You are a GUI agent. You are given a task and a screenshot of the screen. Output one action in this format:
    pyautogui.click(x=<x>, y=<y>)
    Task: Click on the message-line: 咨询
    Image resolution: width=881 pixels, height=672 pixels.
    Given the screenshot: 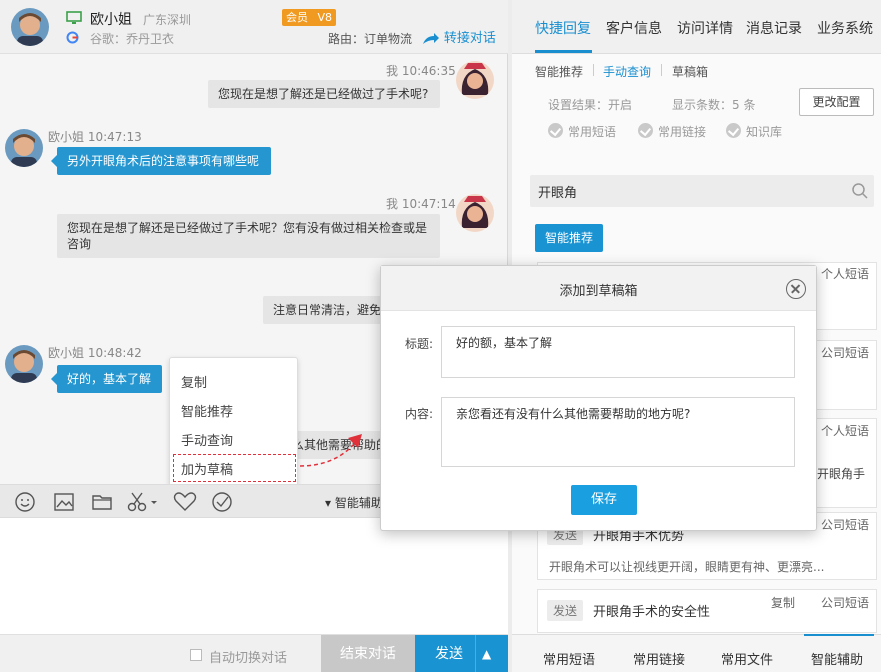 What is the action you would take?
    pyautogui.click(x=79, y=244)
    